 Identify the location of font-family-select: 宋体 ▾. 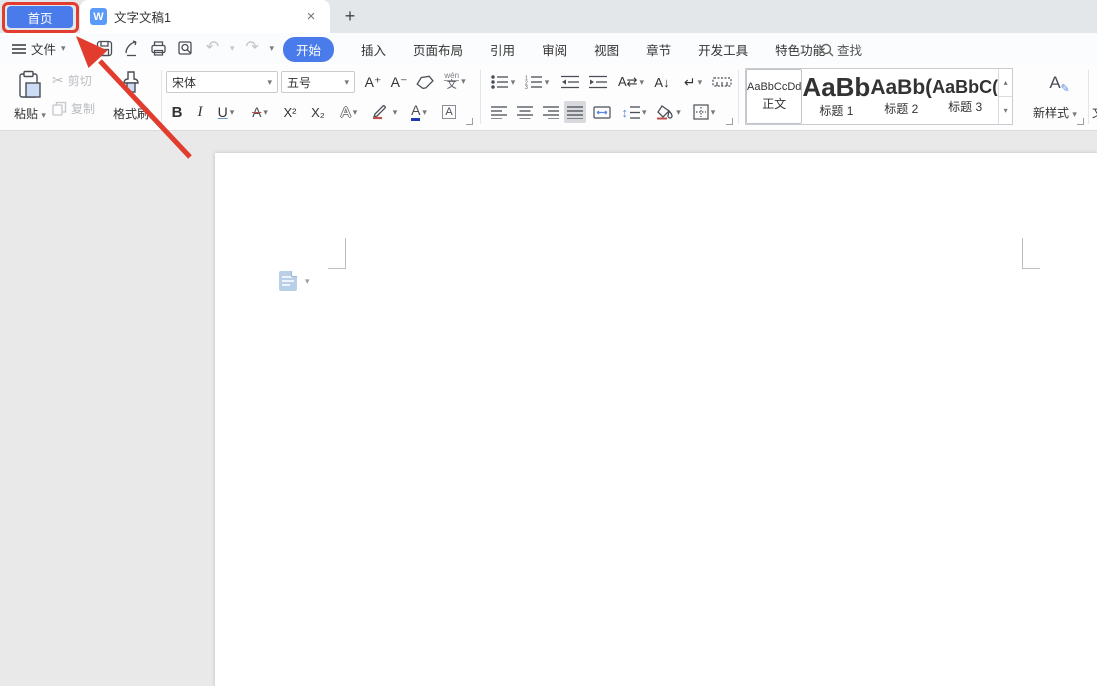
(222, 82).